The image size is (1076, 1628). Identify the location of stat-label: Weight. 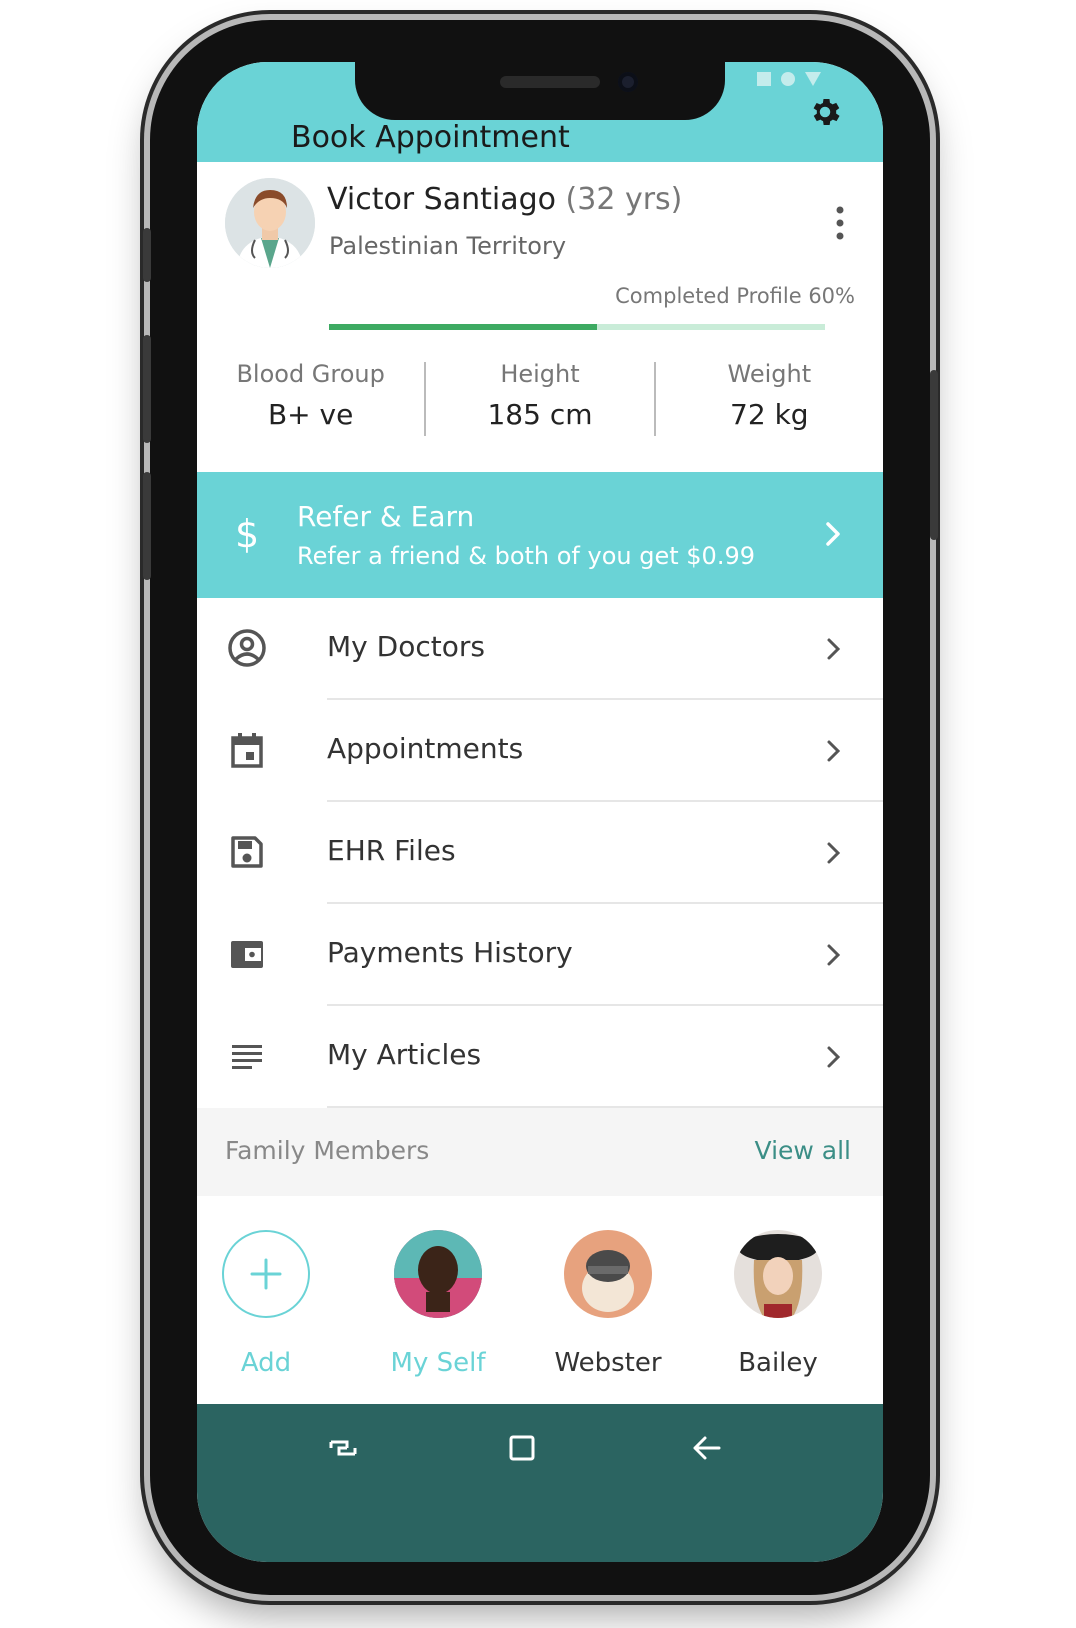
(769, 374).